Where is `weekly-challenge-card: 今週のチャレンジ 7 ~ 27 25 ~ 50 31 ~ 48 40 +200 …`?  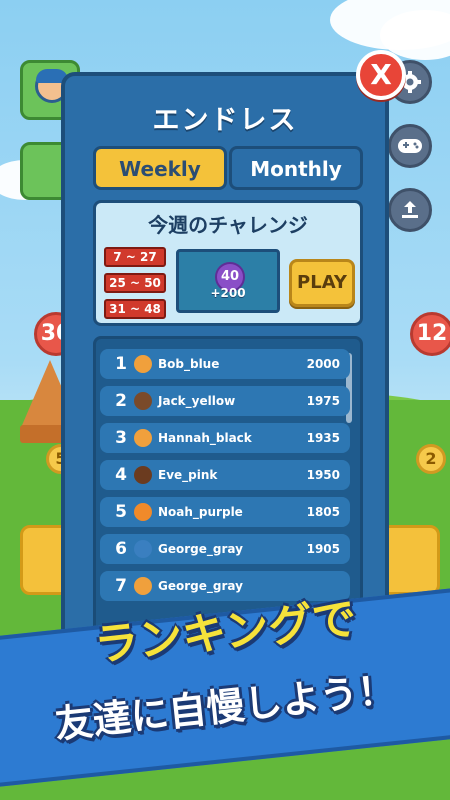 weekly-challenge-card: 今週のチャレンジ 7 ~ 27 25 ~ 50 31 ~ 48 40 +200 … is located at coordinates (228, 263).